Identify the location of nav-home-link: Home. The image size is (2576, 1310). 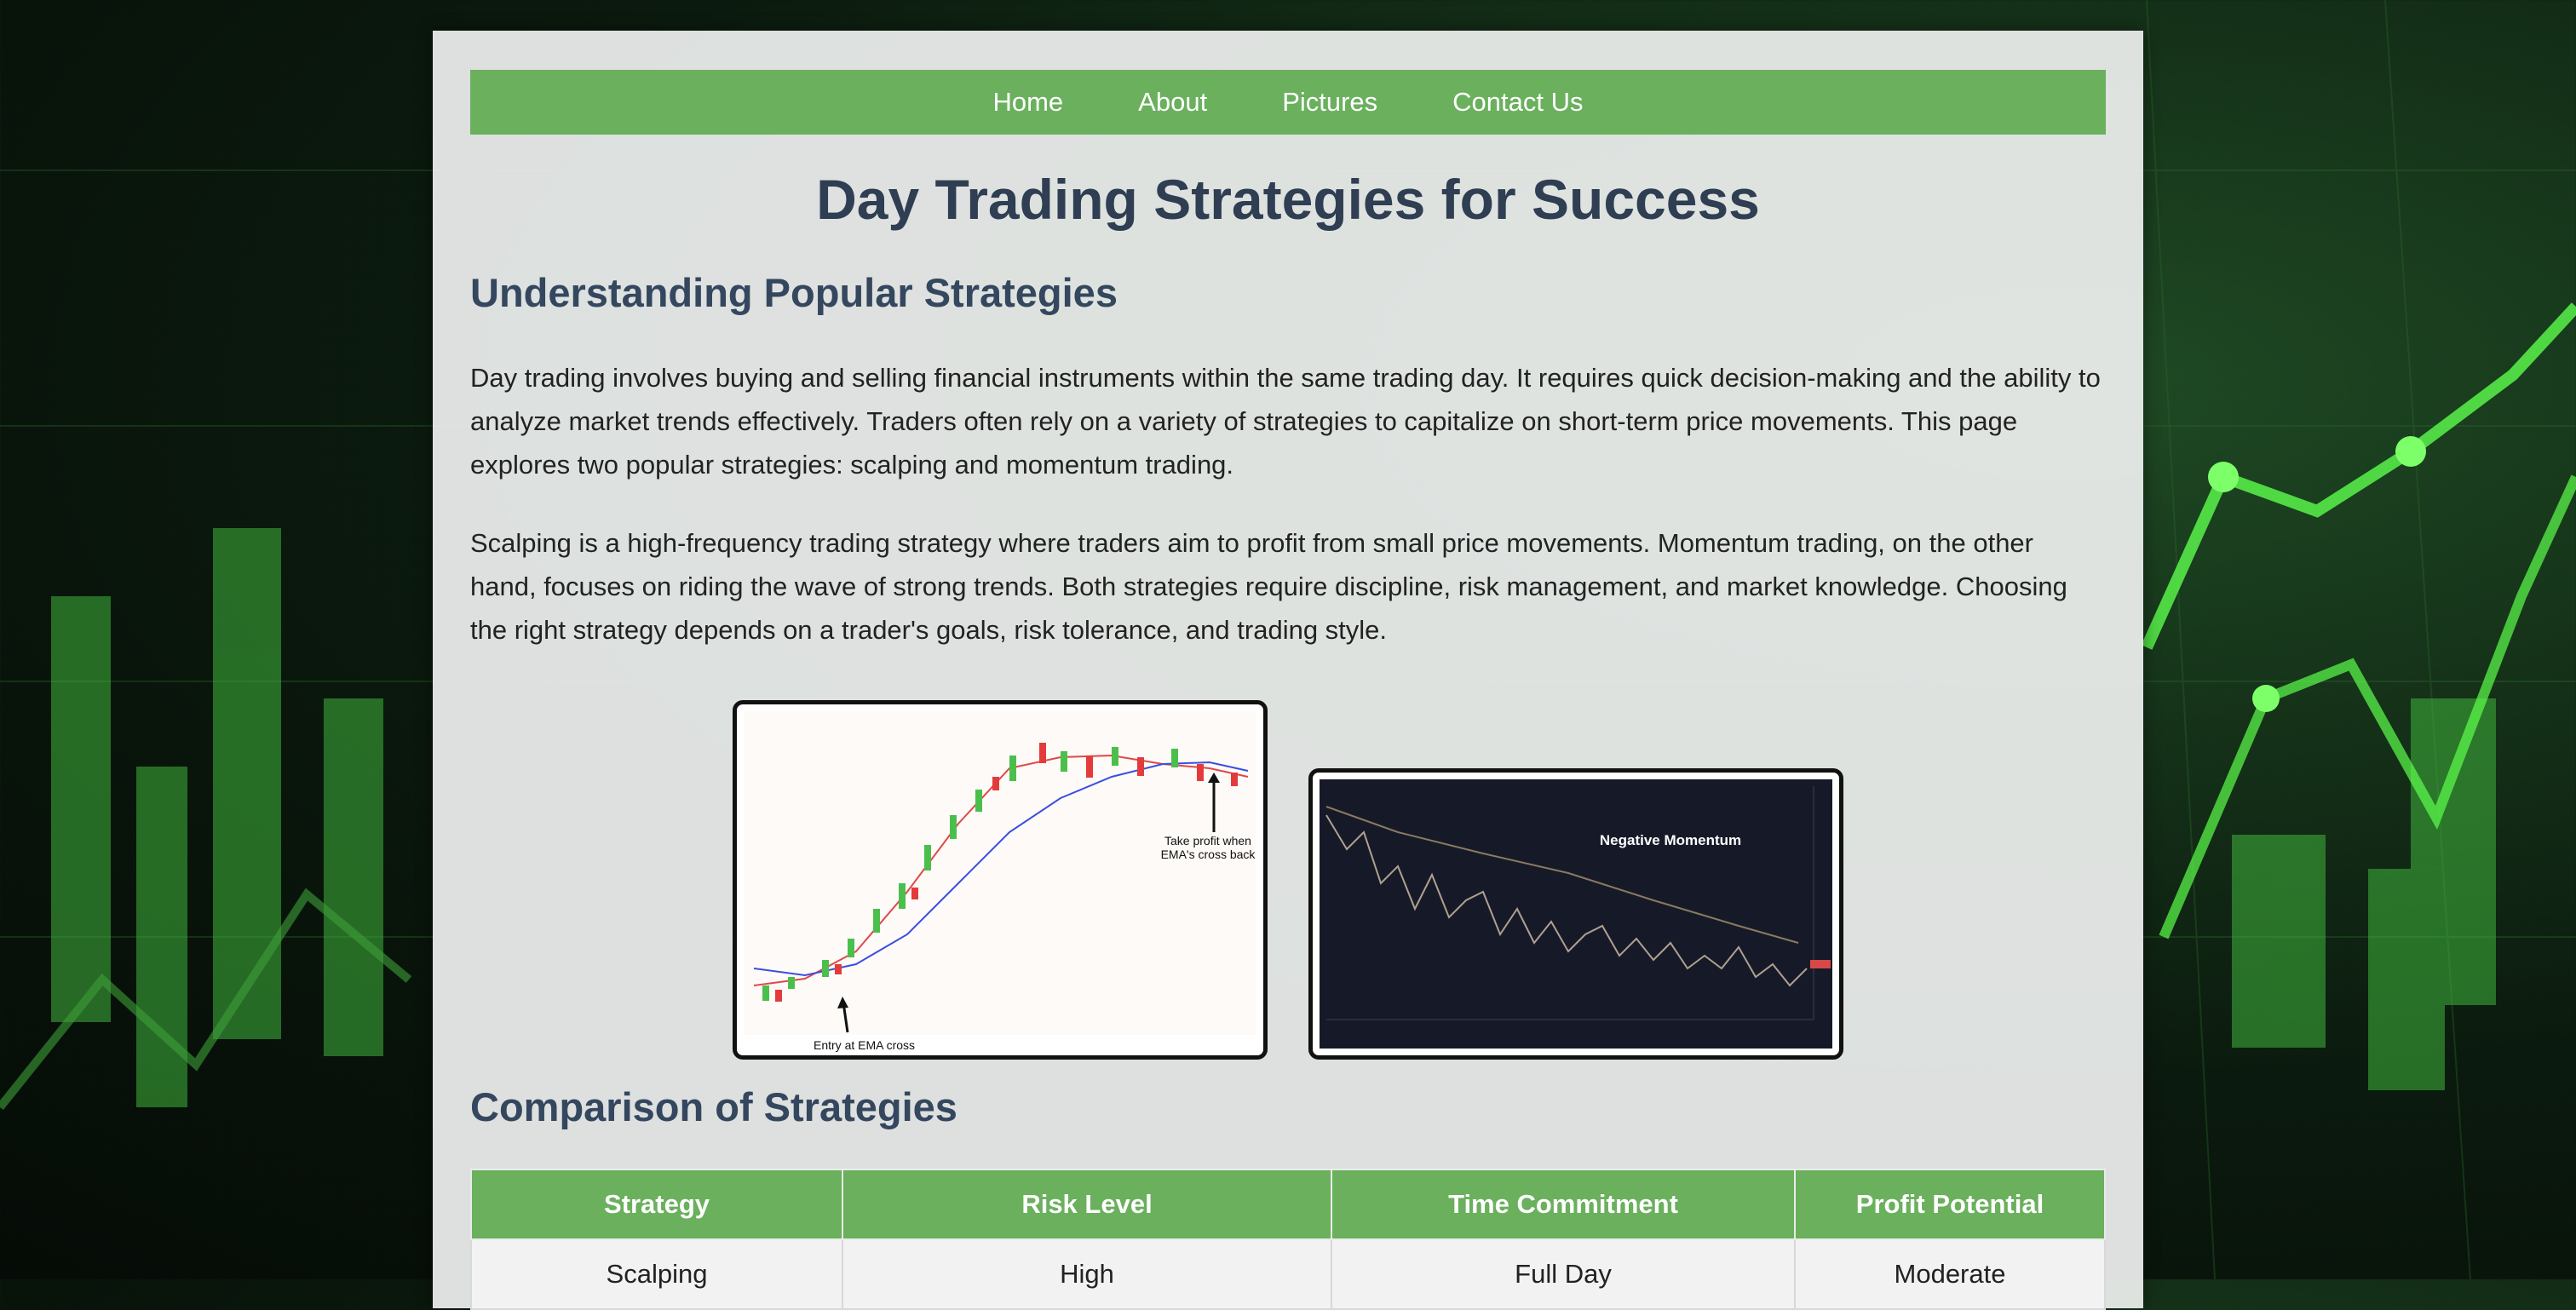
(1028, 102).